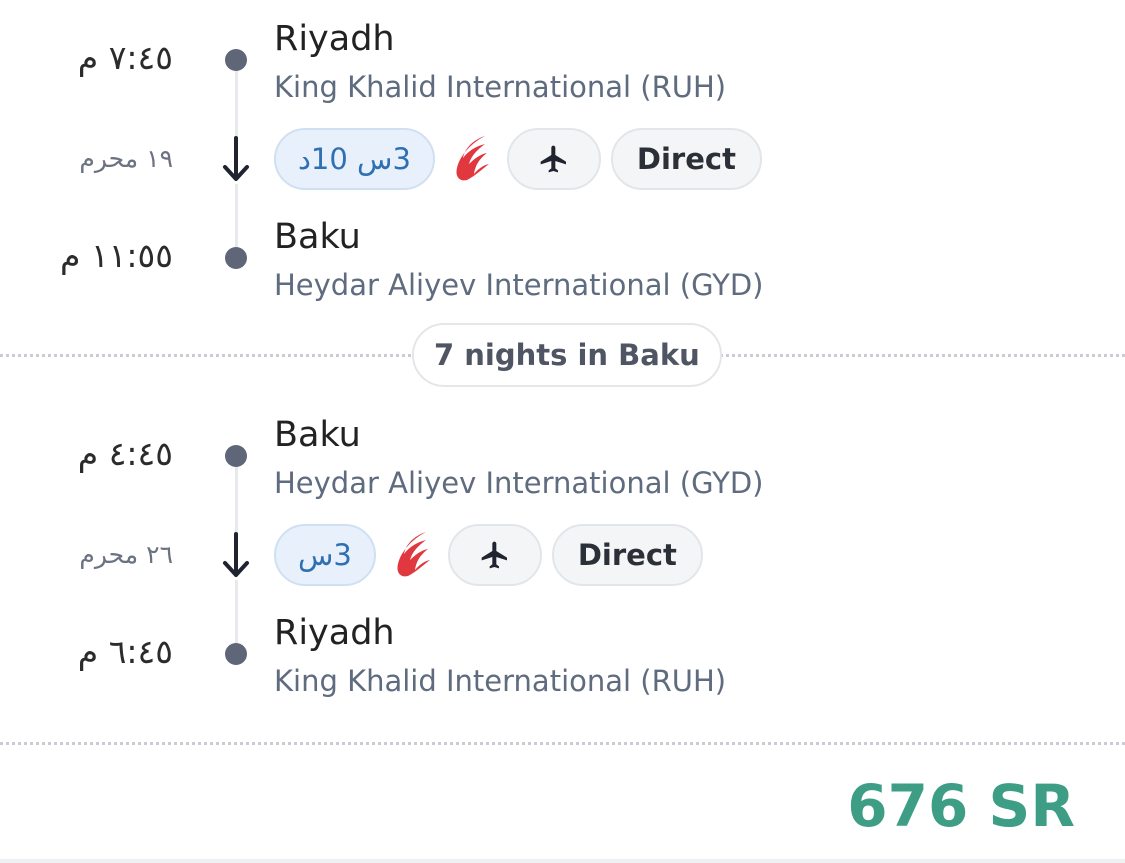  I want to click on departure-time: ٧:٤٥ م, so click(125, 57).